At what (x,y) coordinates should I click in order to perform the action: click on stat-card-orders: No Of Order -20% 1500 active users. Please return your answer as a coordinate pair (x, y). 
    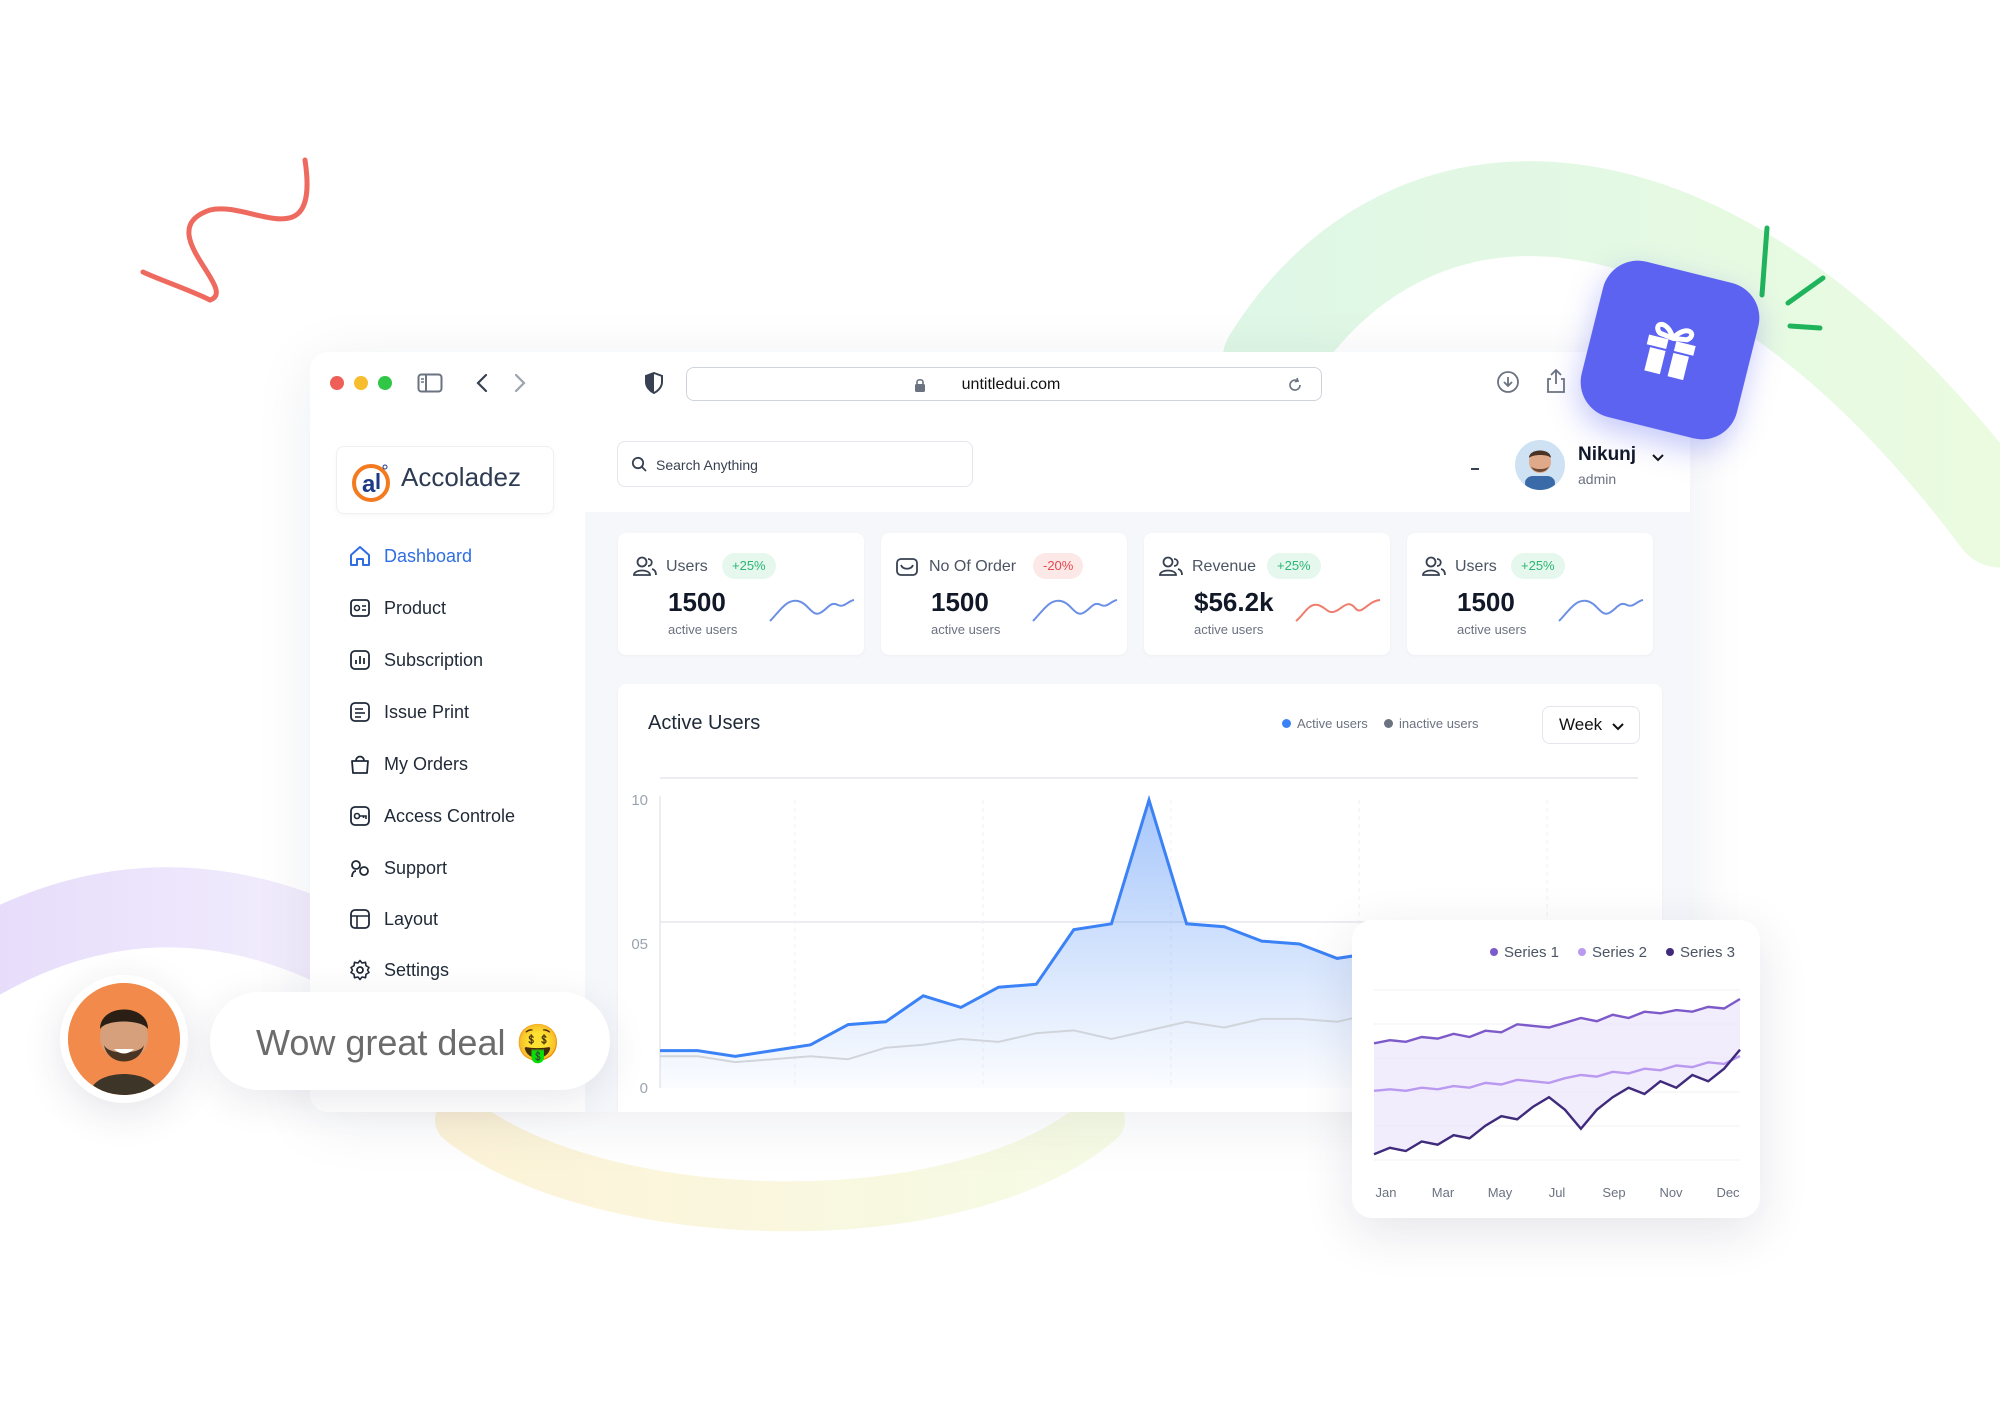
    Looking at the image, I should click on (1004, 594).